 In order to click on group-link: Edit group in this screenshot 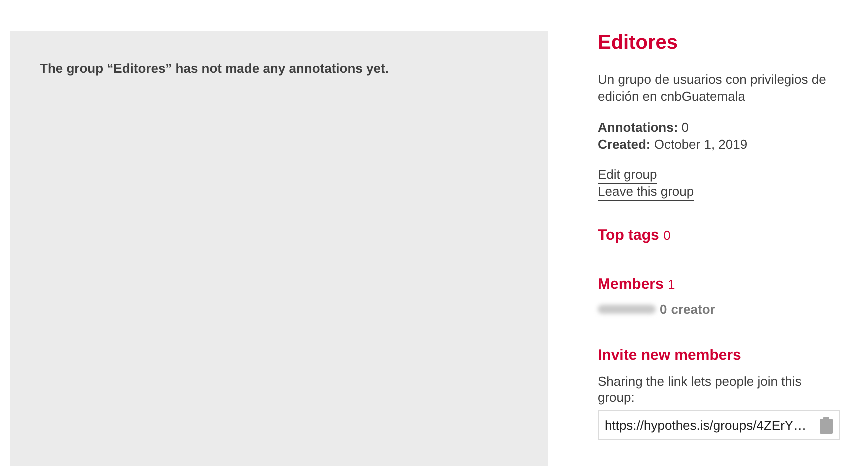, I will do `click(628, 175)`.